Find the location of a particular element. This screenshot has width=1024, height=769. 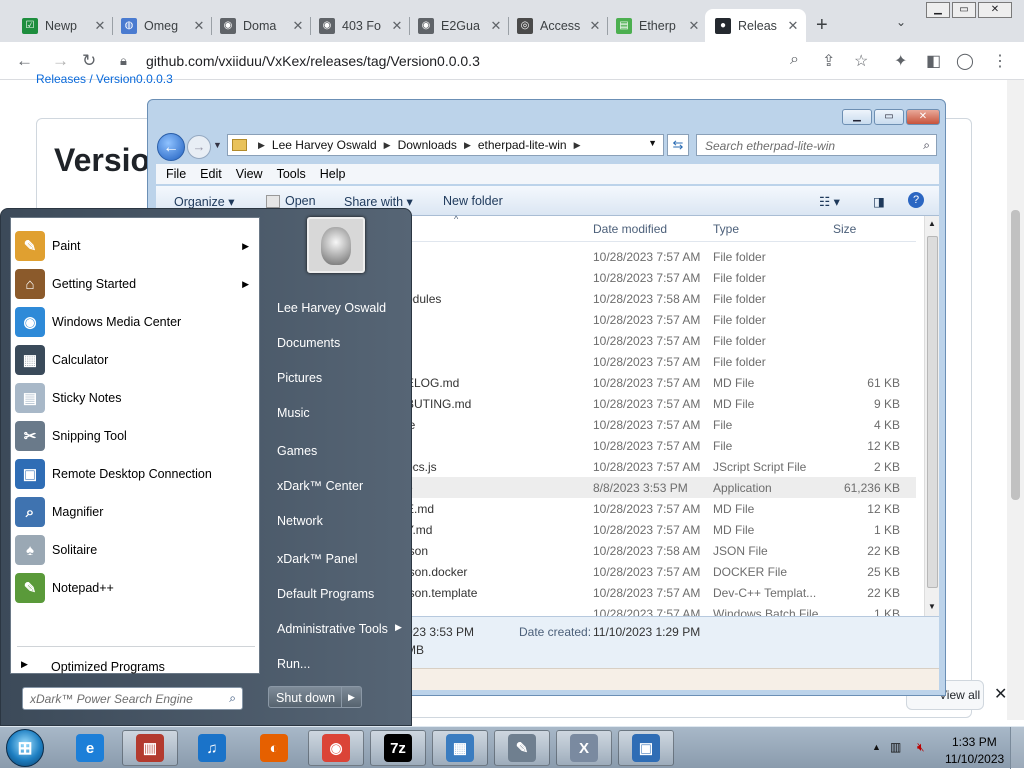

share-with-button: Share with ▾ is located at coordinates (378, 201).